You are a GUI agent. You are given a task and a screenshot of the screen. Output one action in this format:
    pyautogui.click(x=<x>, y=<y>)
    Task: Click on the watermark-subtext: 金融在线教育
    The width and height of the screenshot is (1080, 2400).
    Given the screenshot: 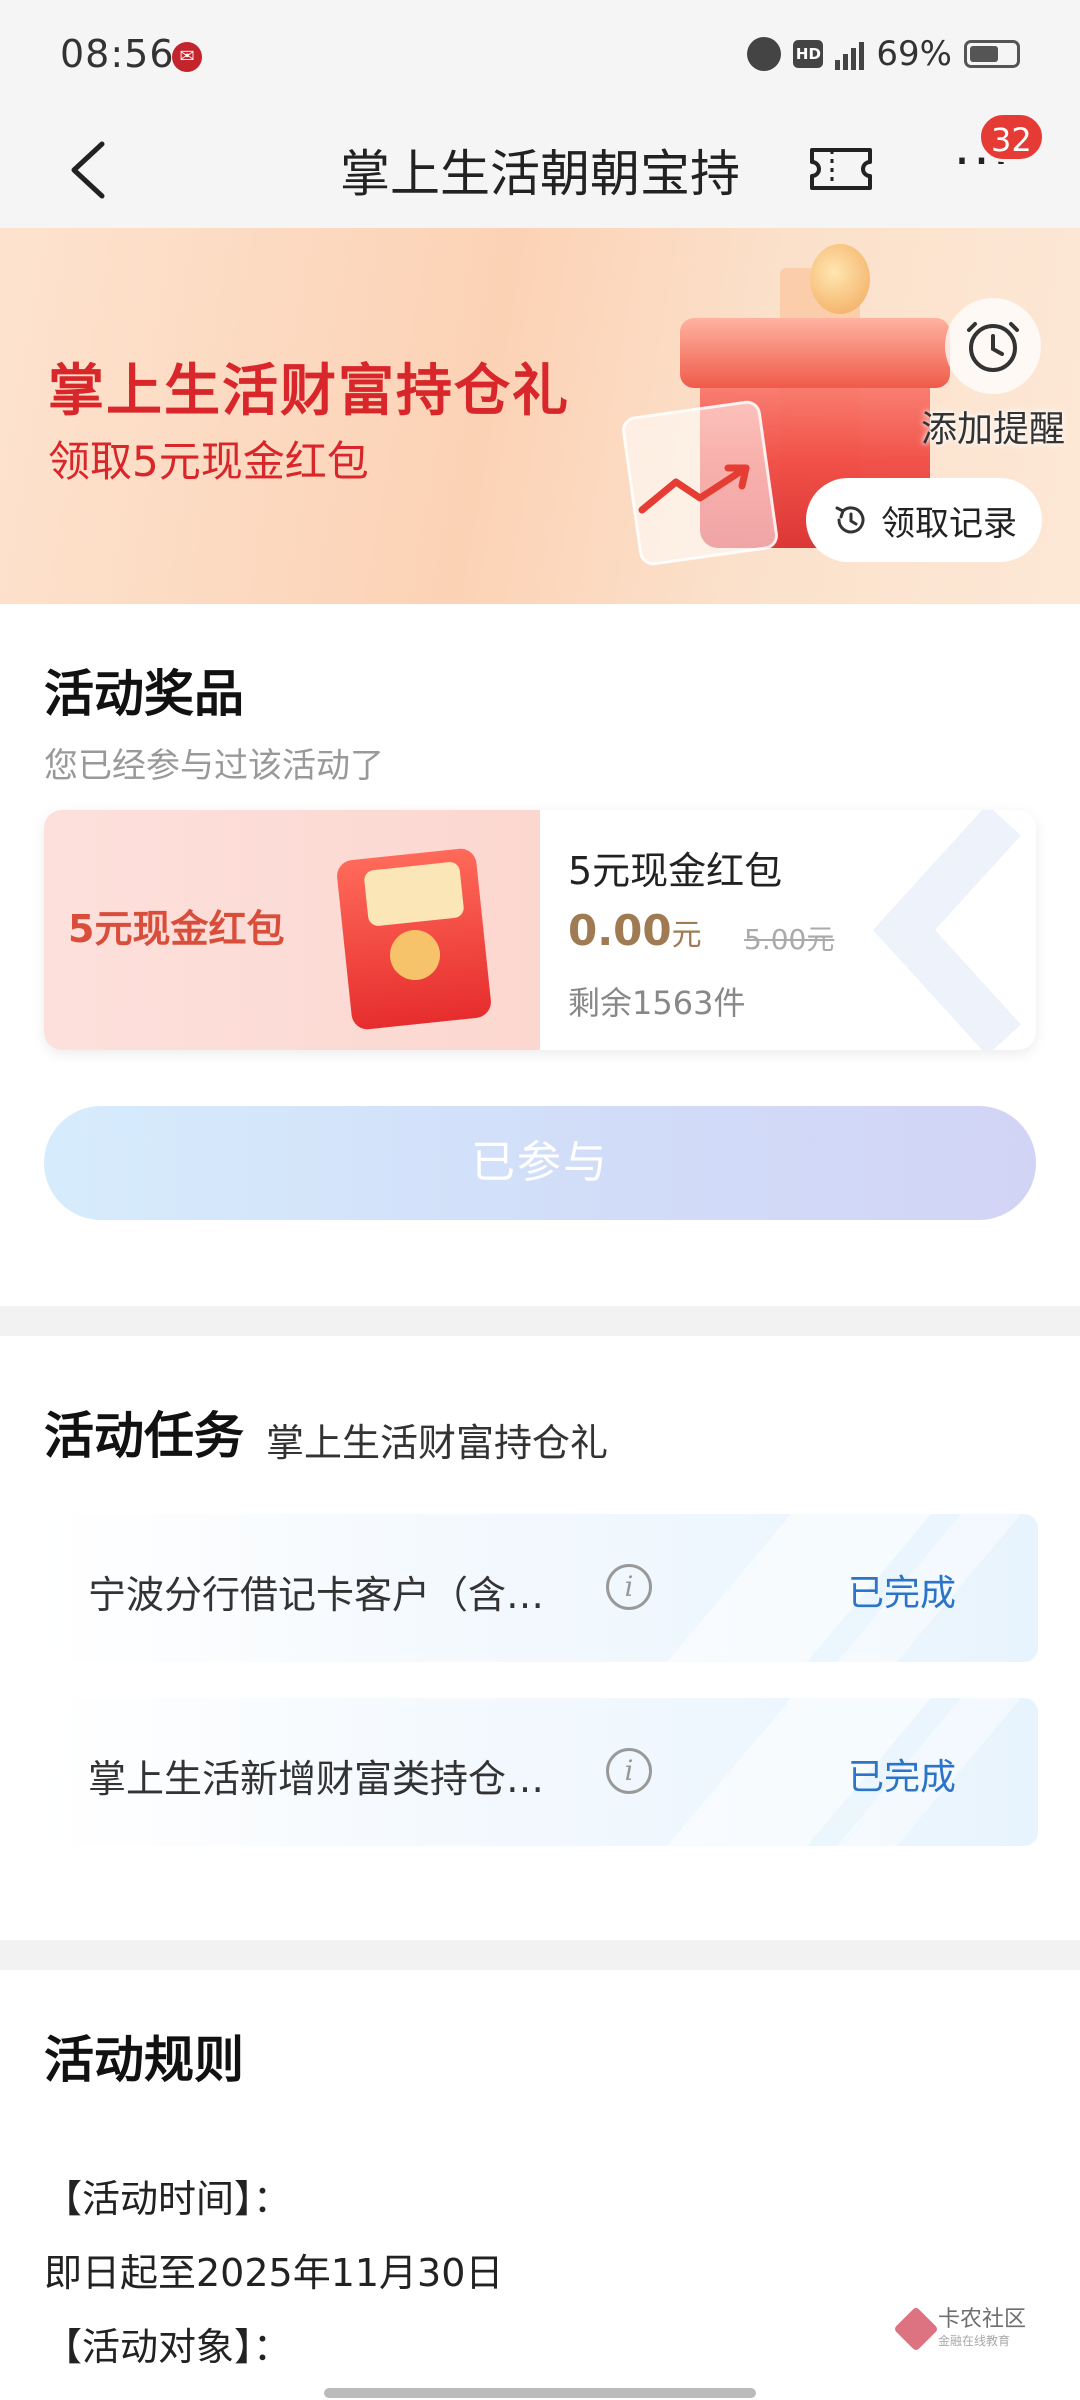 What is the action you would take?
    pyautogui.click(x=974, y=2341)
    